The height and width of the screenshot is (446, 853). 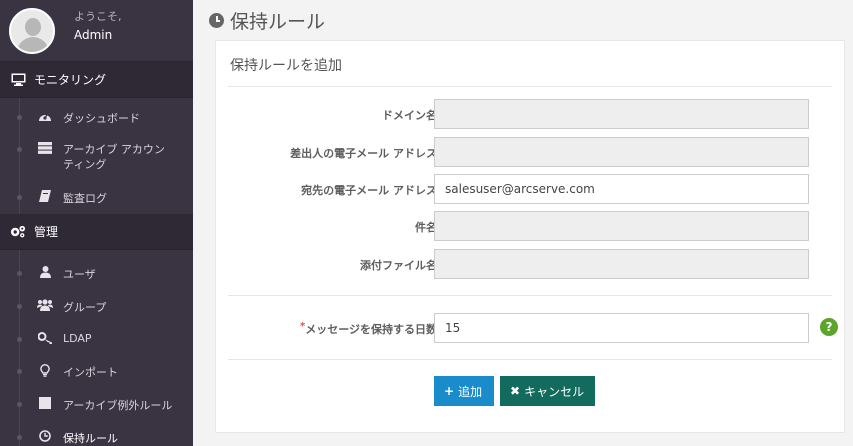 What do you see at coordinates (470, 391) in the screenshot?
I see `add-button-label: 追加` at bounding box center [470, 391].